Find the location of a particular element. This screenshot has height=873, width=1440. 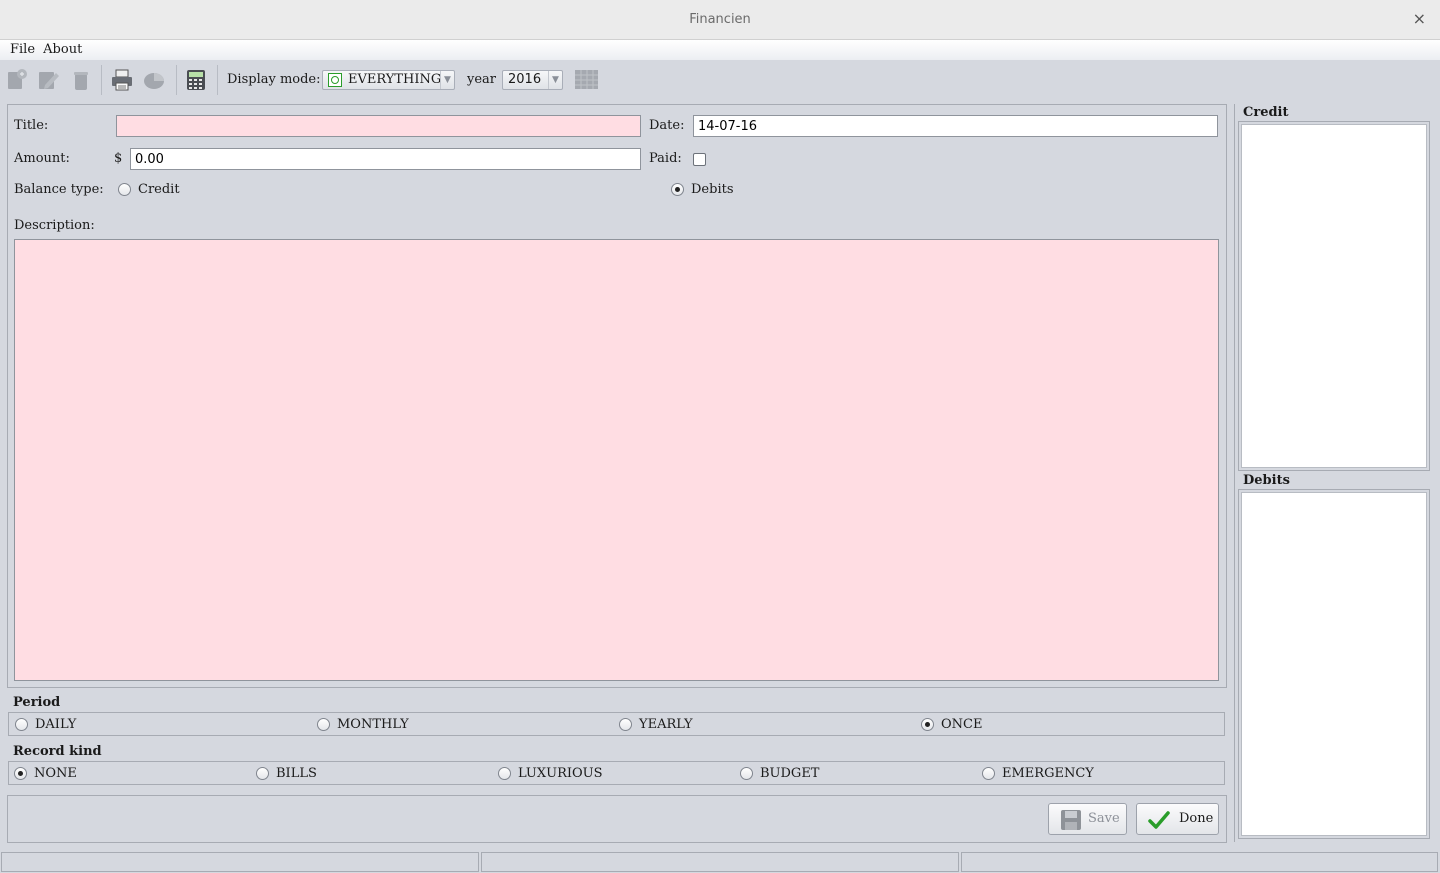

title-label: Title: is located at coordinates (31, 125).